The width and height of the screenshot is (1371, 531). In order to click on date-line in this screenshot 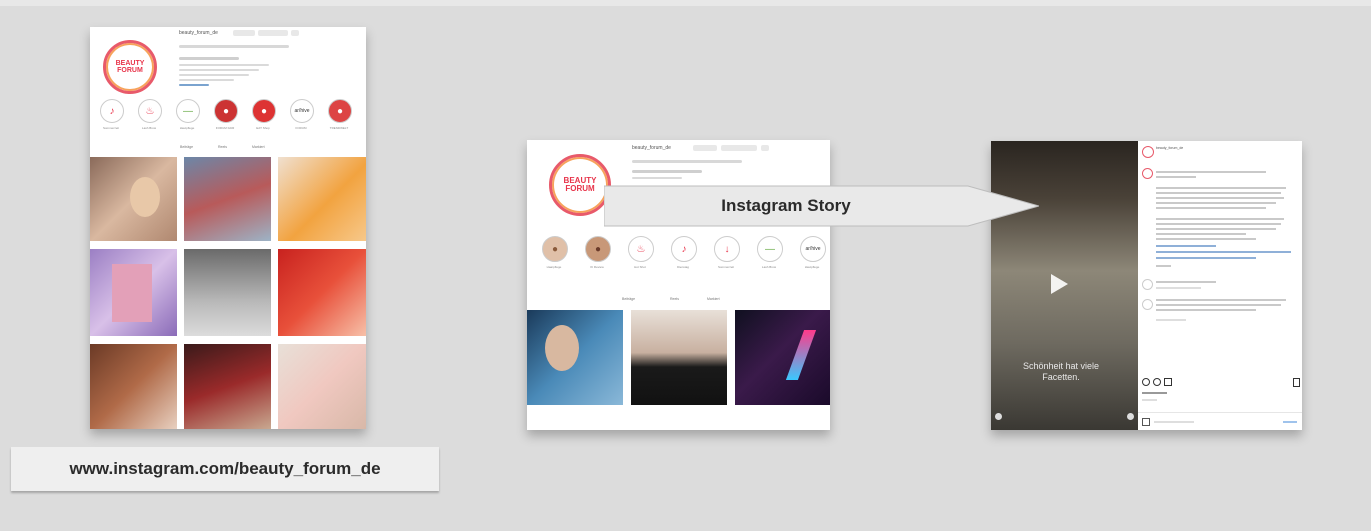, I will do `click(1149, 400)`.